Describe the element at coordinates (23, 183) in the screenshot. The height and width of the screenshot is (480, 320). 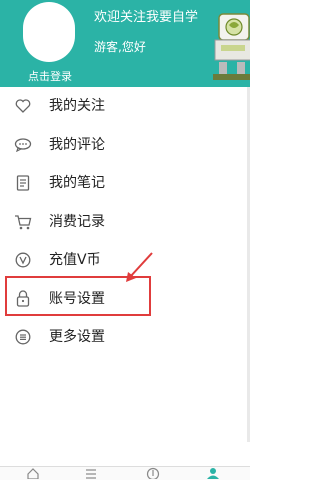
I see `note-icon` at that location.